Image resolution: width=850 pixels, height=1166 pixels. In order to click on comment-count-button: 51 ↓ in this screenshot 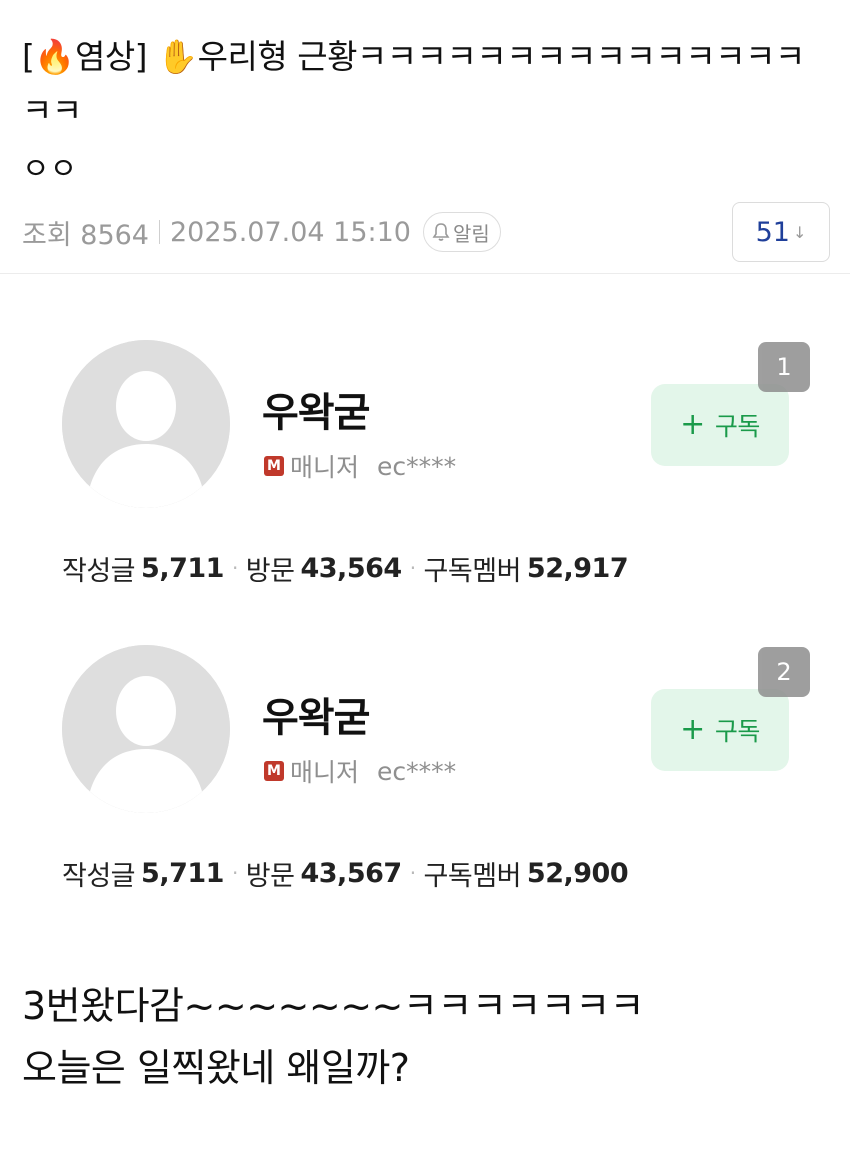, I will do `click(781, 232)`.